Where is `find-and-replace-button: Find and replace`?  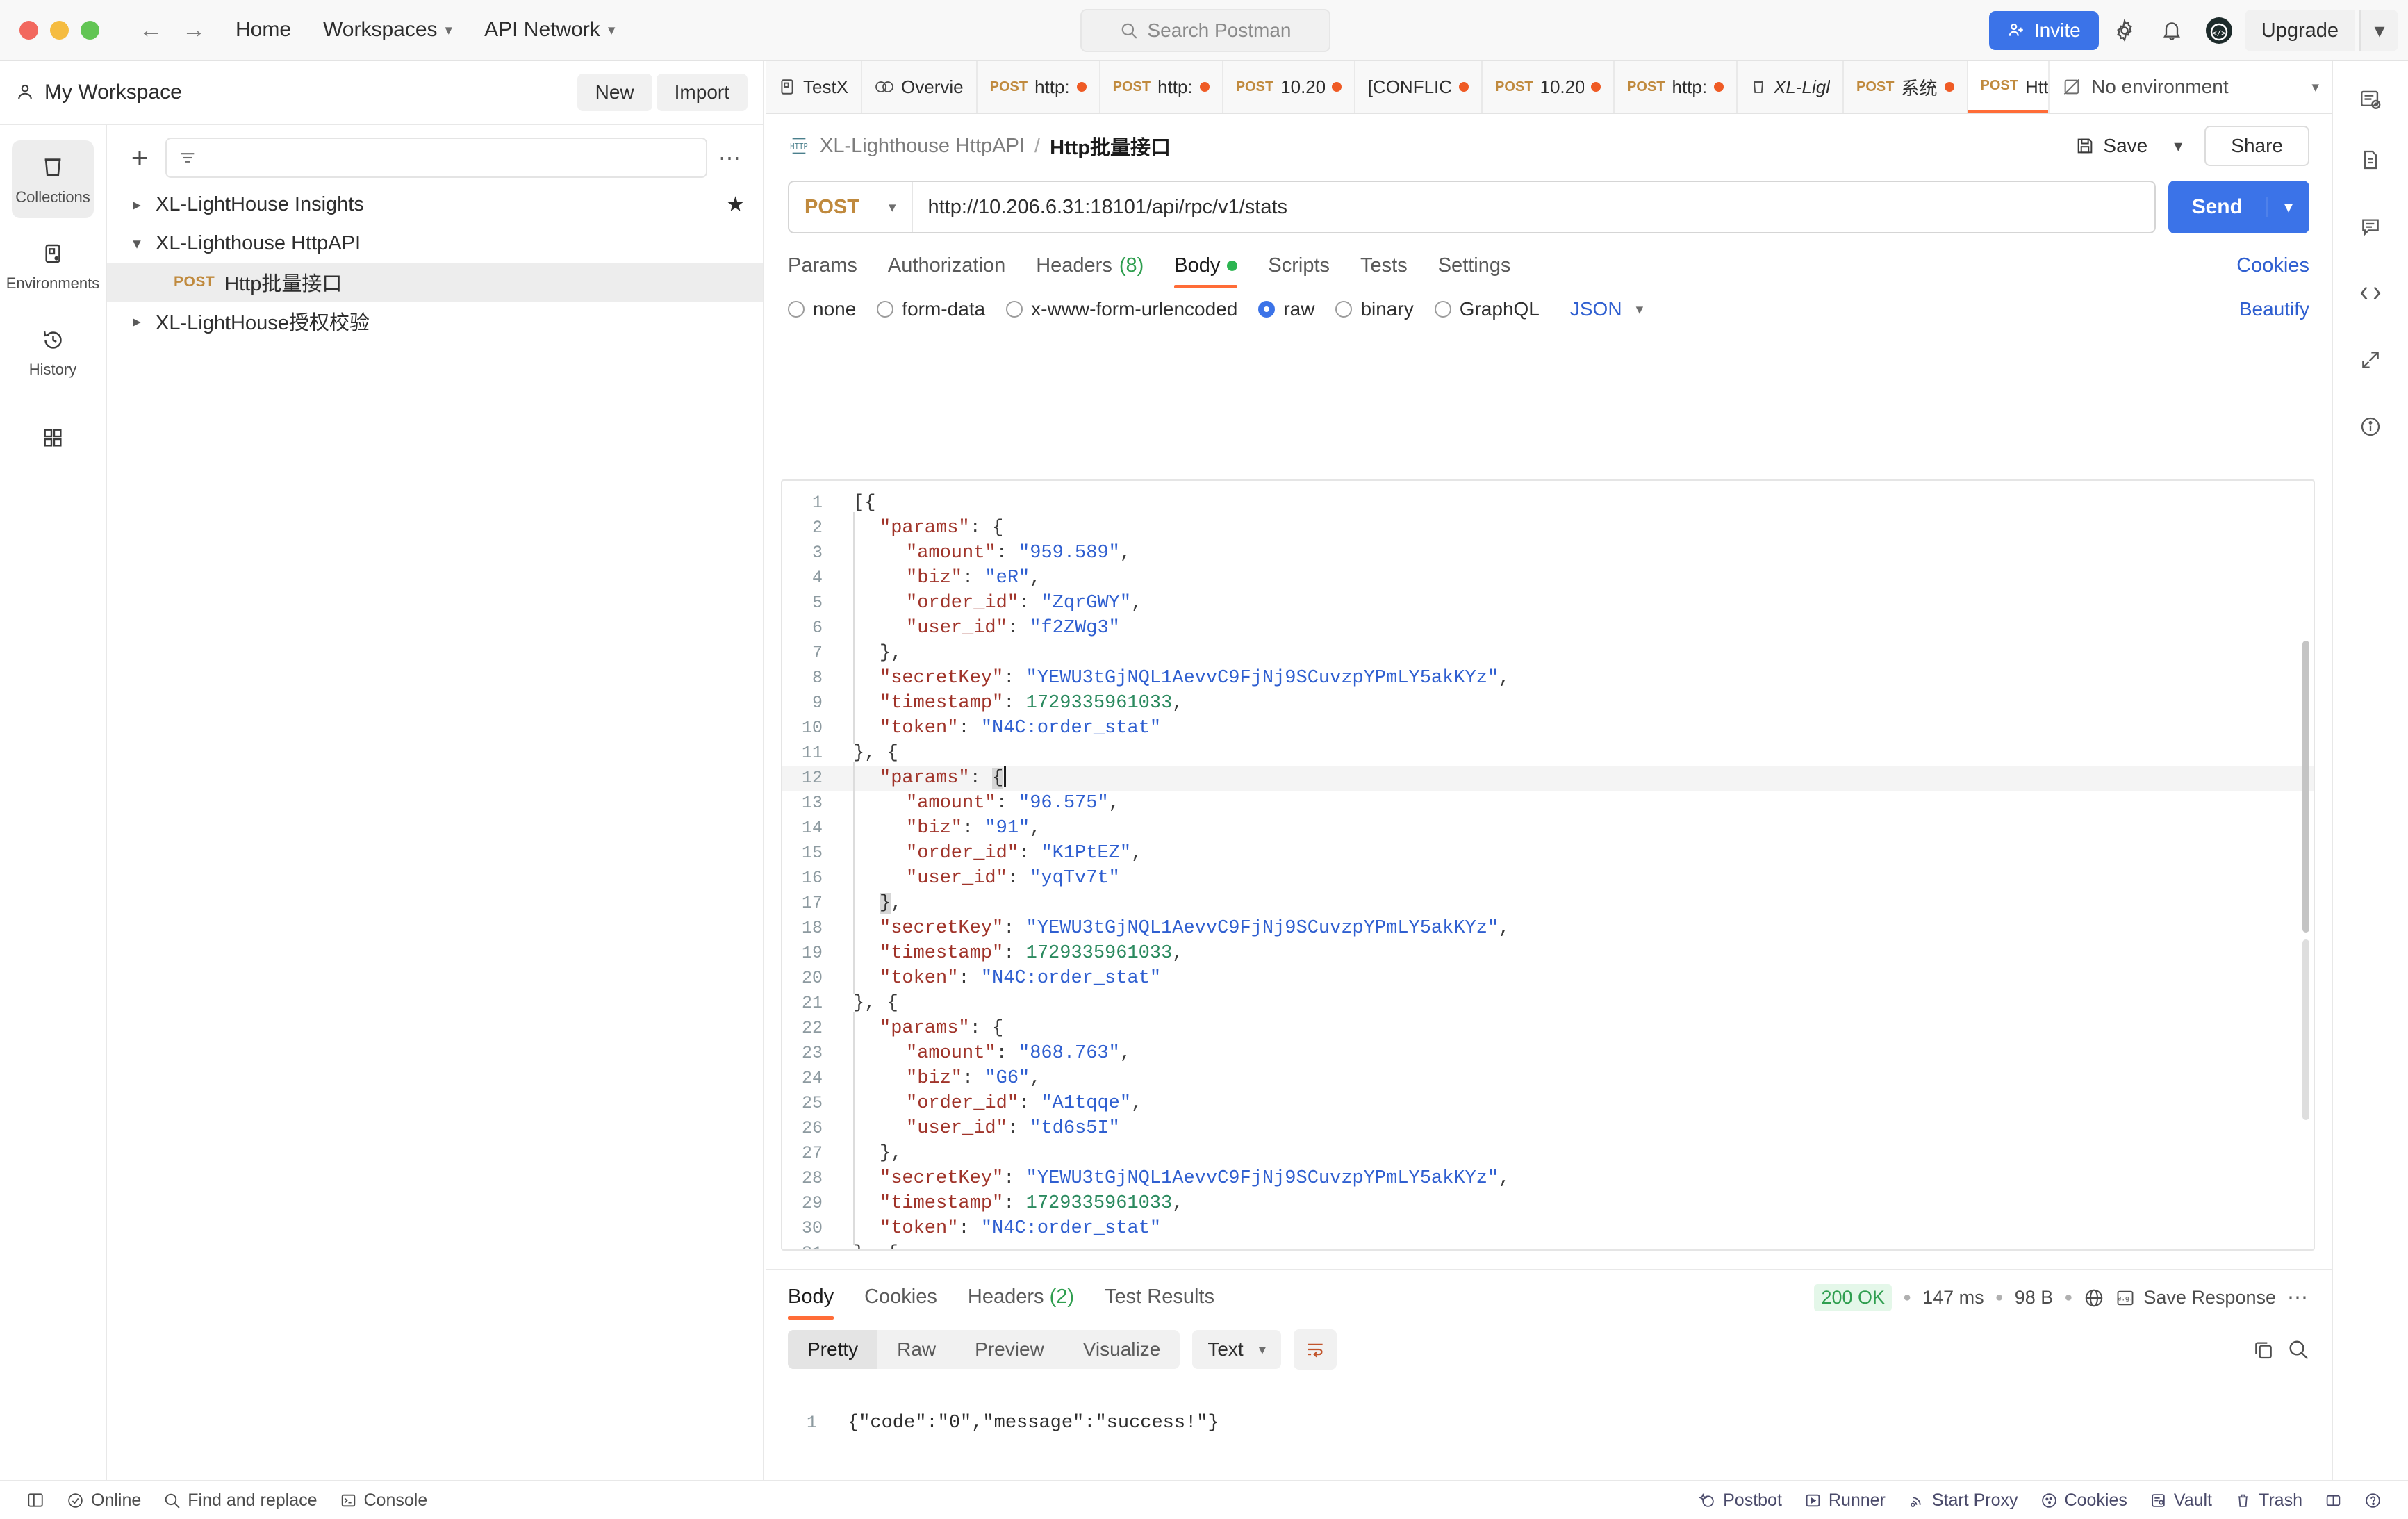
find-and-replace-button: Find and replace is located at coordinates (240, 1501).